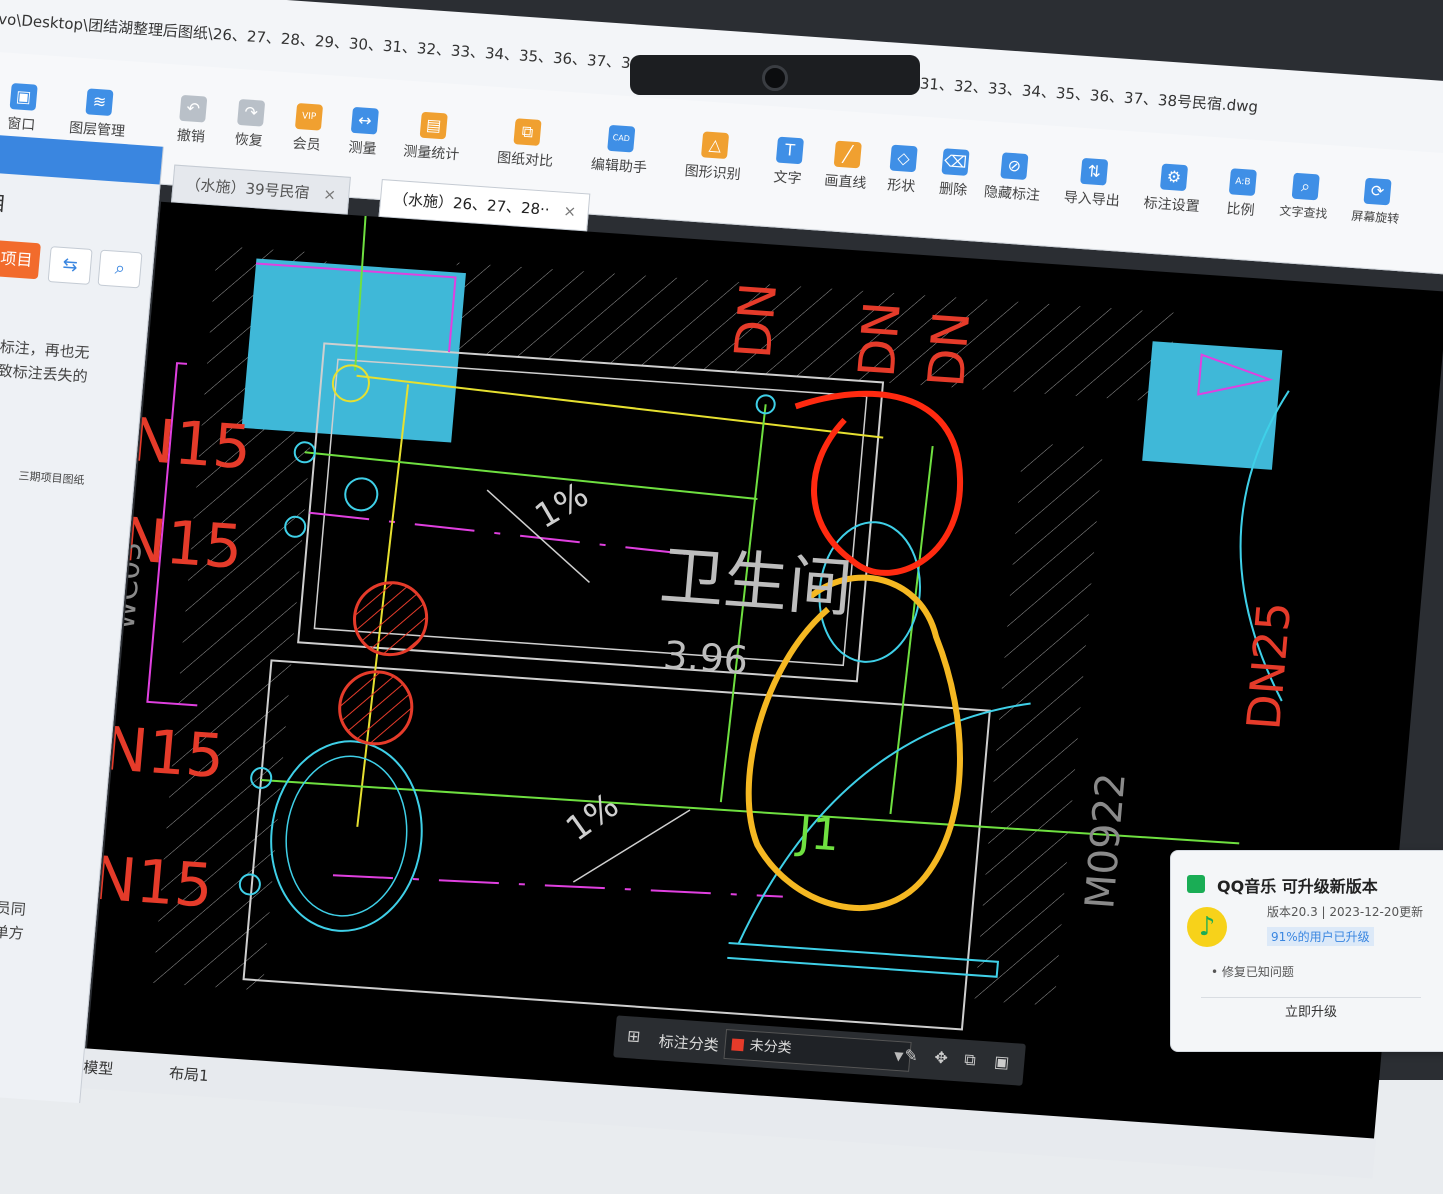 The image size is (1443, 1194). Describe the element at coordinates (775, 78) in the screenshot. I see `webcam-lens` at that location.